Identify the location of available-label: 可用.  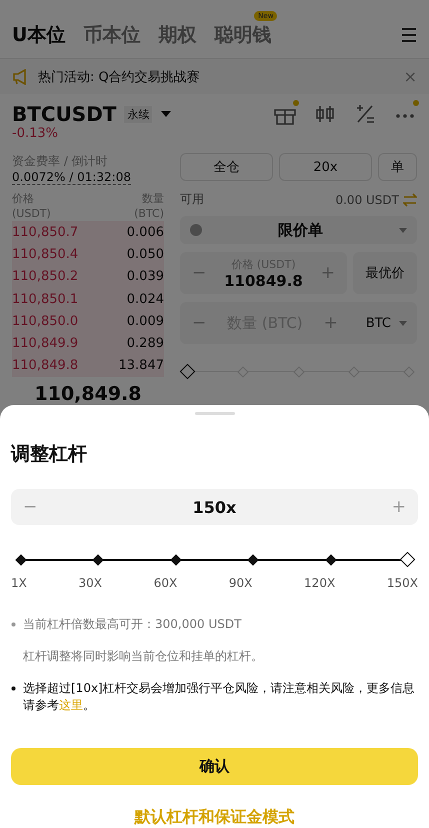
(192, 199).